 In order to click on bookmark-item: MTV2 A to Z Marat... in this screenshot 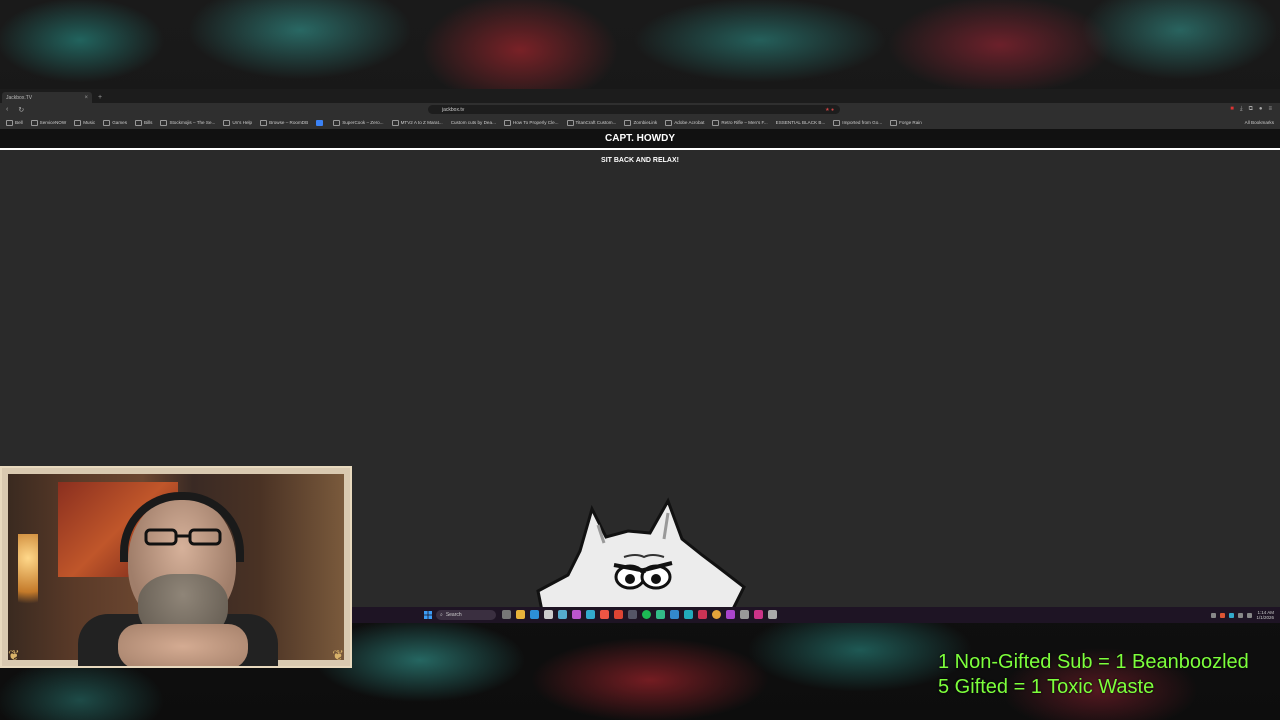, I will do `click(417, 122)`.